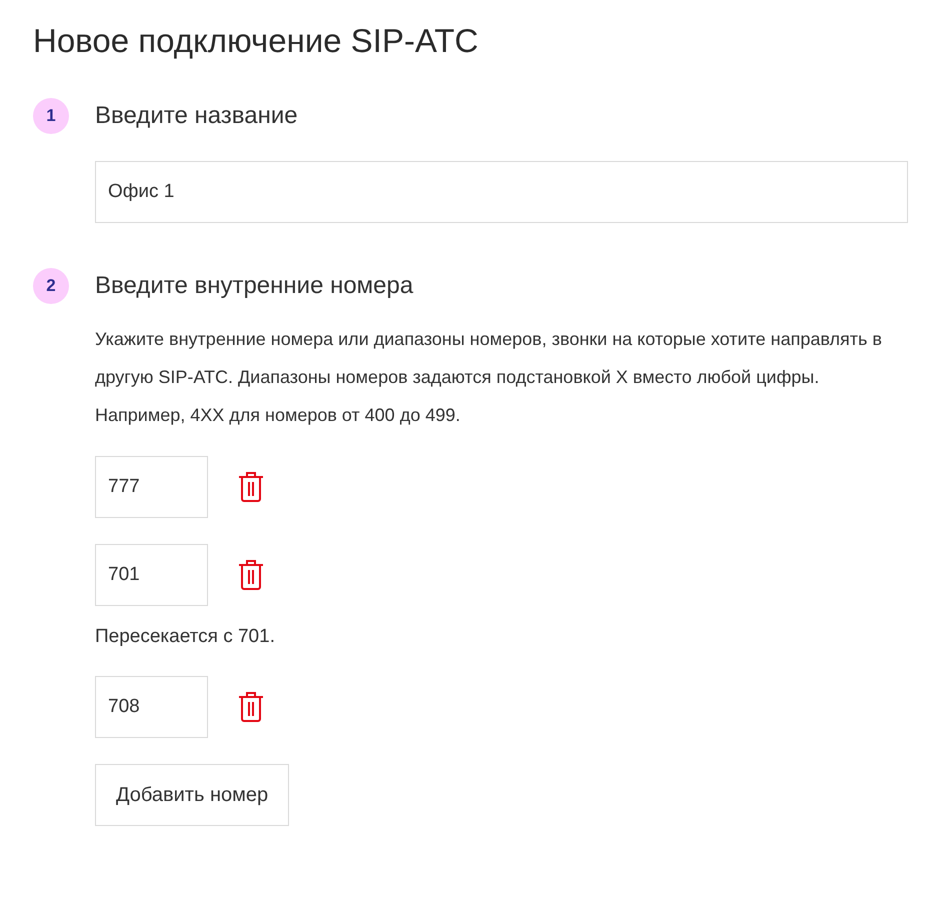  What do you see at coordinates (256, 41) in the screenshot?
I see `page-title: Новое подключение SIP-АТС` at bounding box center [256, 41].